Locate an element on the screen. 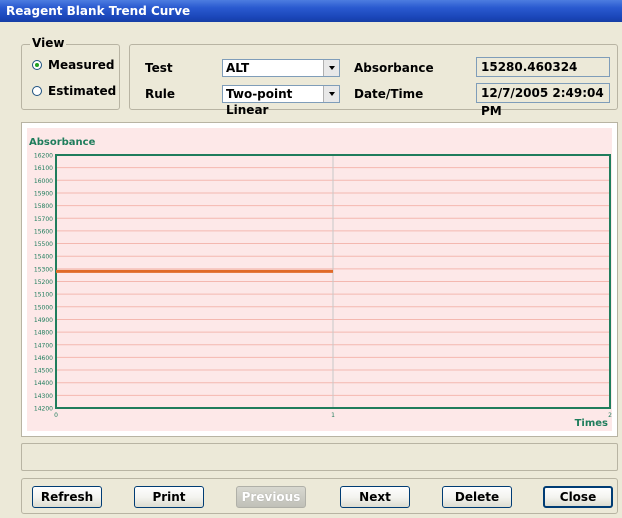  y-tick-label: 15900 is located at coordinates (43, 193).